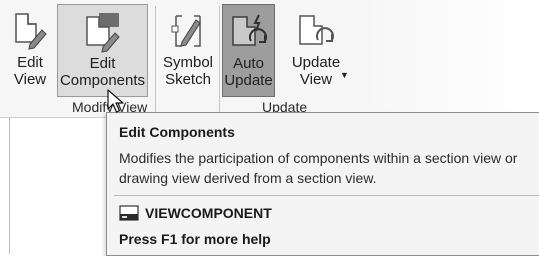  I want to click on edit-components-label-1: Edit, so click(102, 63).